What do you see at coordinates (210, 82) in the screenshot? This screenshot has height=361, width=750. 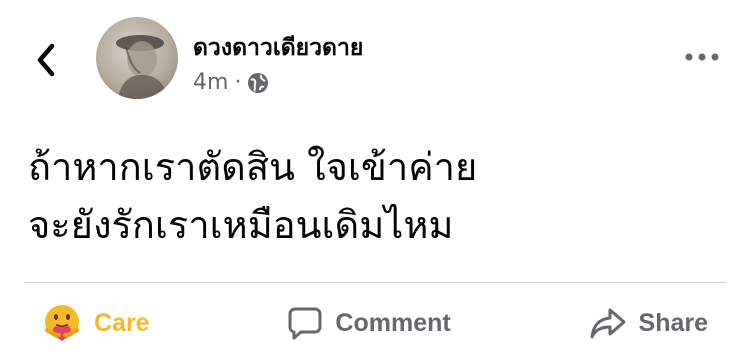 I see `post-time: 4m` at bounding box center [210, 82].